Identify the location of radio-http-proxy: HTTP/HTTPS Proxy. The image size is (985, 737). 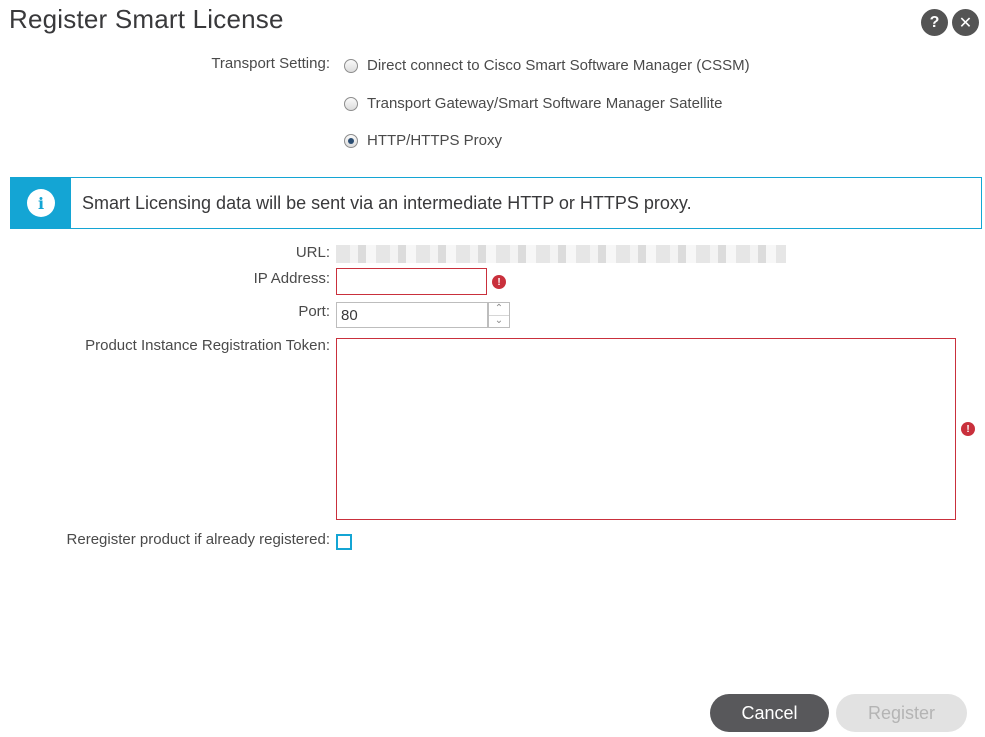
(423, 140).